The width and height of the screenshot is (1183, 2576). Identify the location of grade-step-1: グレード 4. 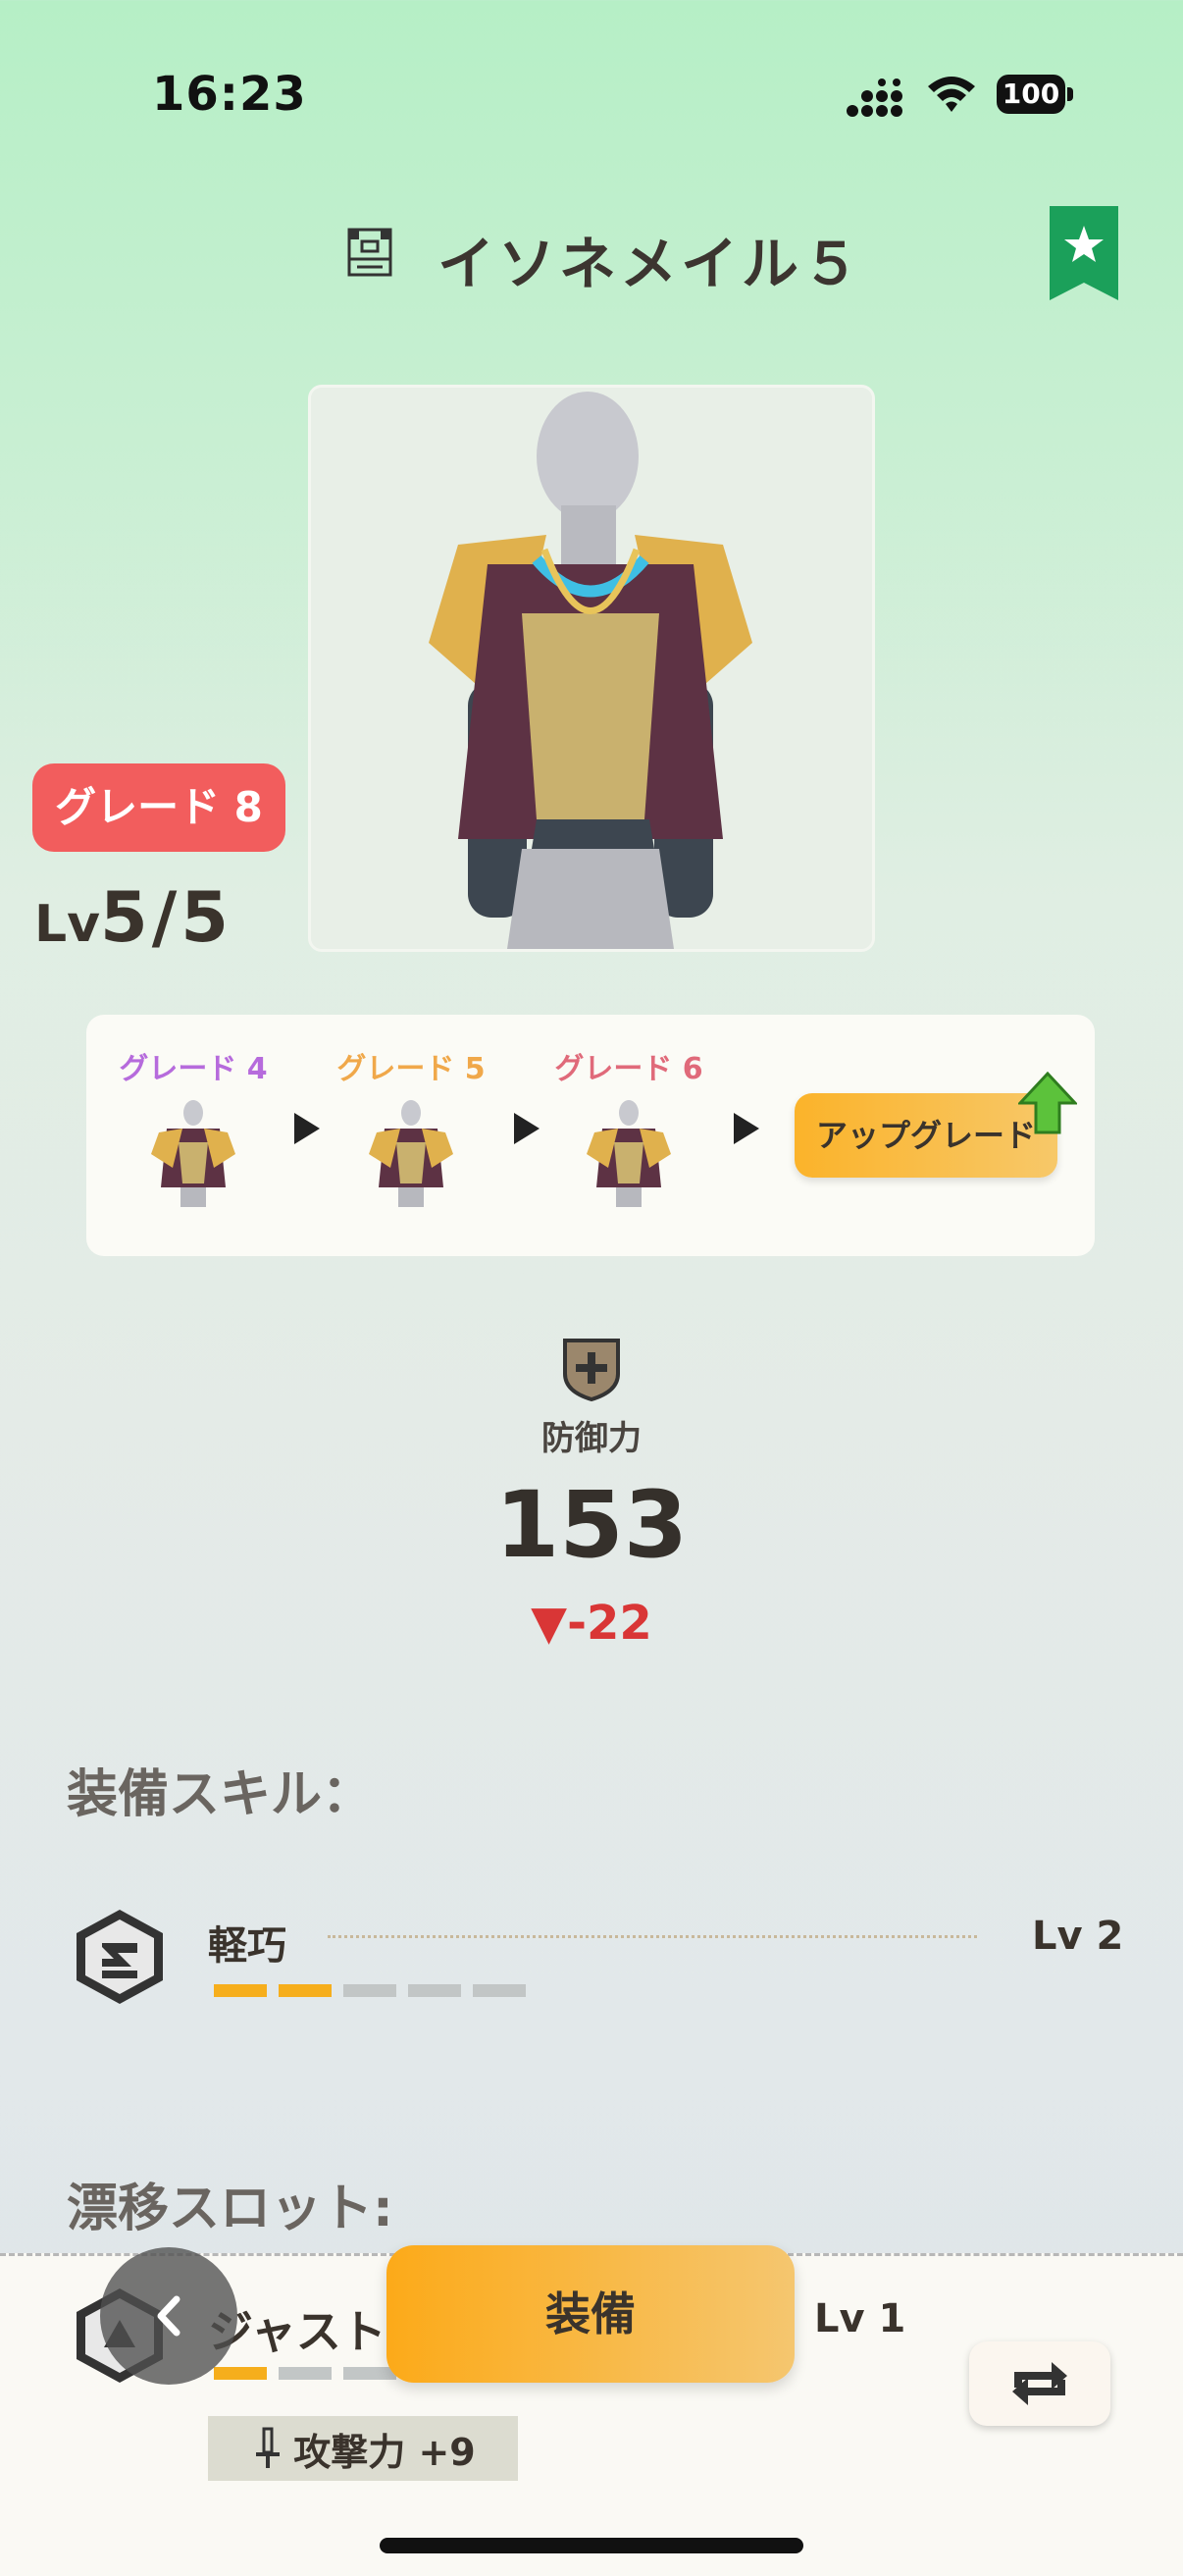
(193, 1125).